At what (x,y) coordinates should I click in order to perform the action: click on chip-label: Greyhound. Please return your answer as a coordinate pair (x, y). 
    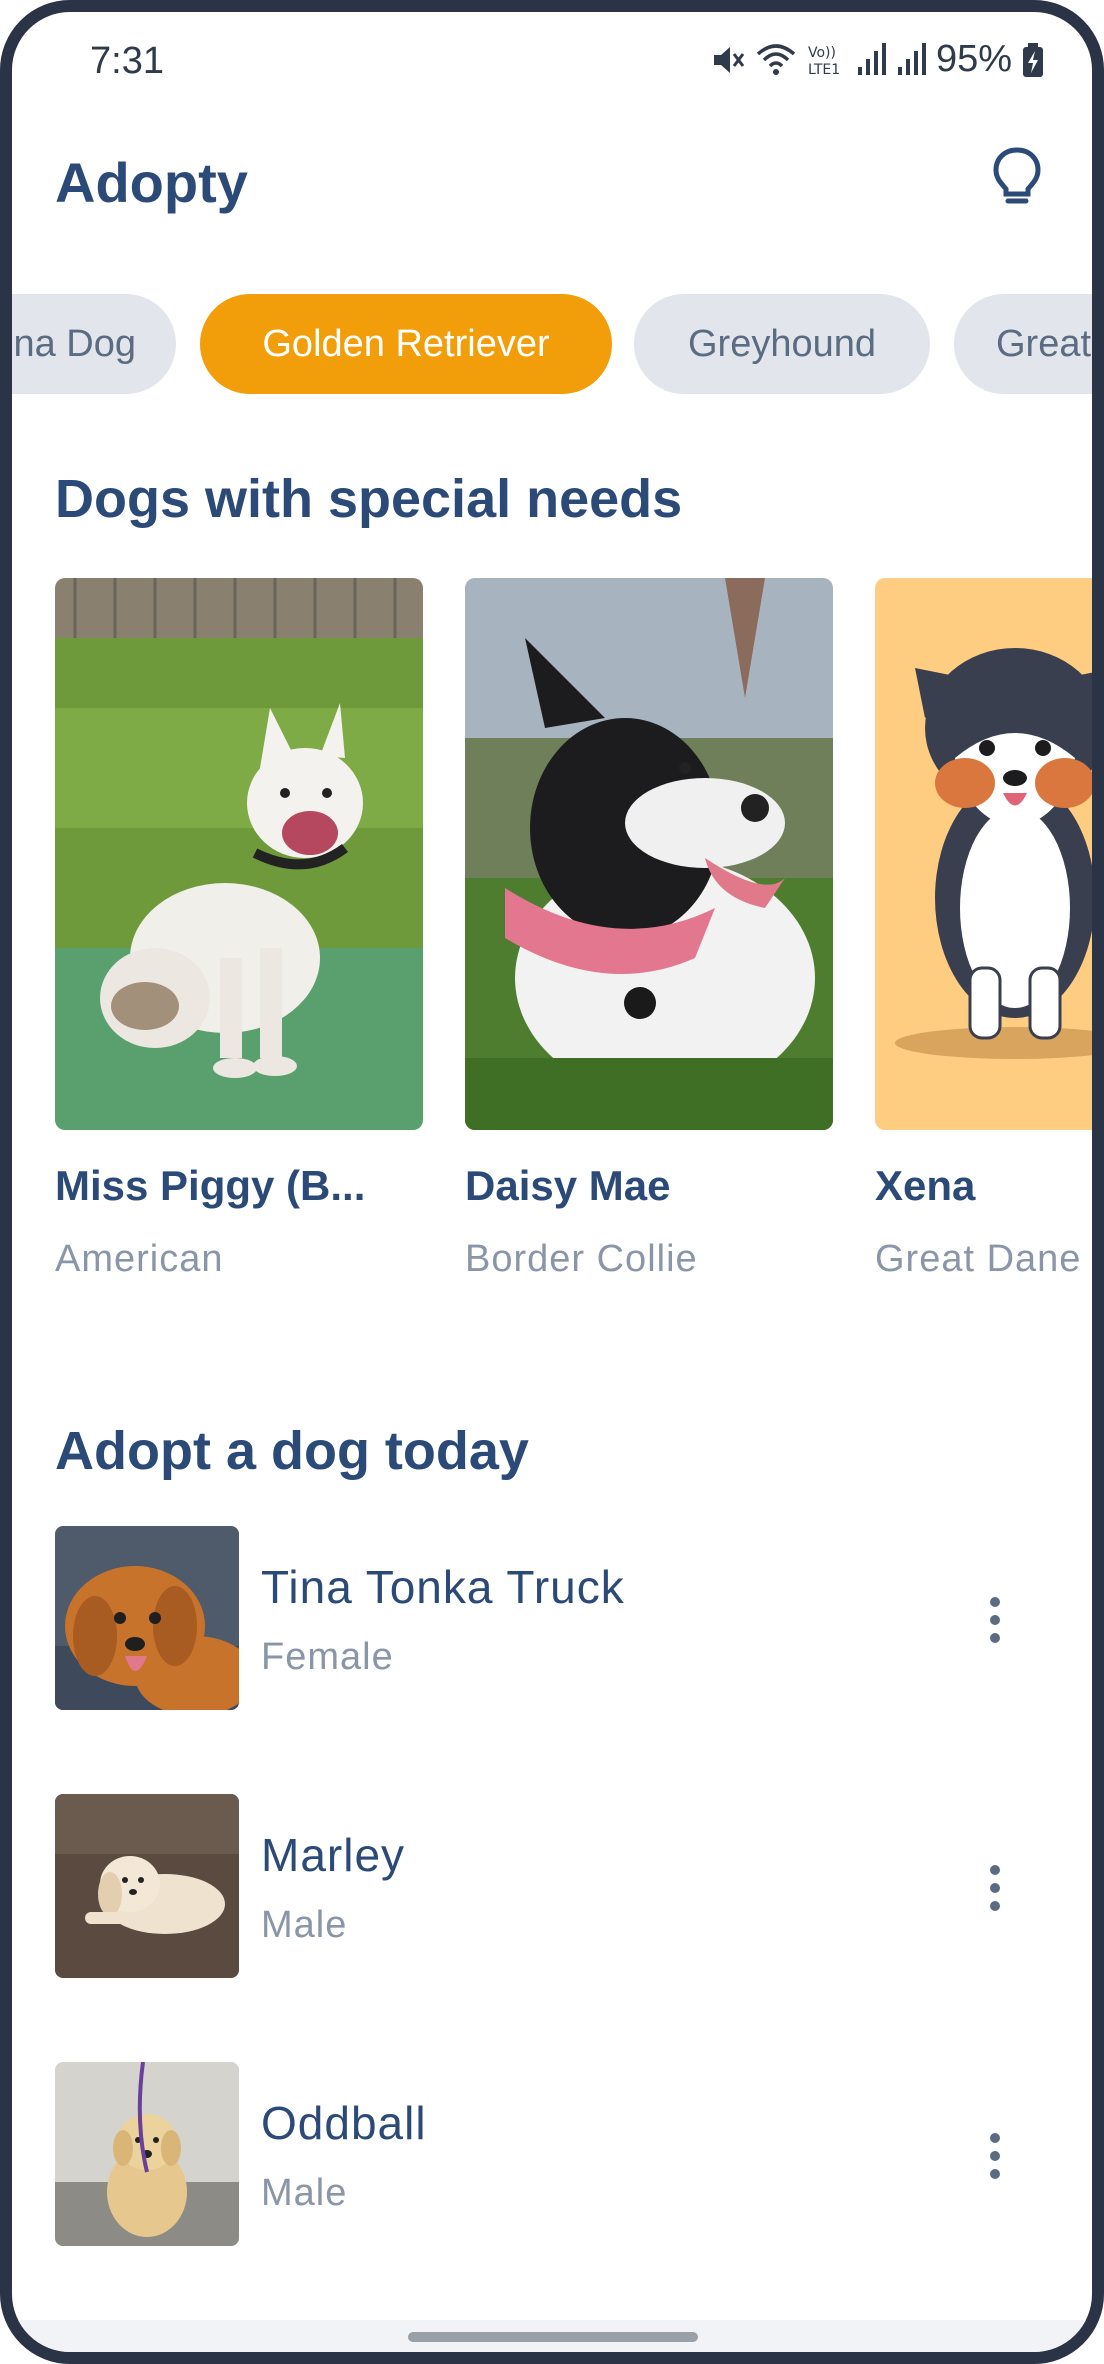
    Looking at the image, I should click on (781, 344).